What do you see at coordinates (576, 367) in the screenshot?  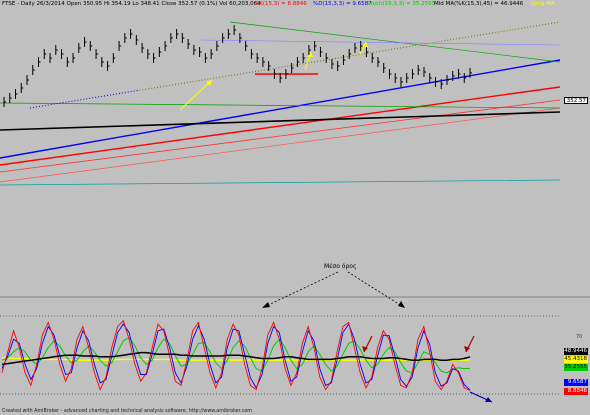 I see `osc-label-stoch: 35.2555` at bounding box center [576, 367].